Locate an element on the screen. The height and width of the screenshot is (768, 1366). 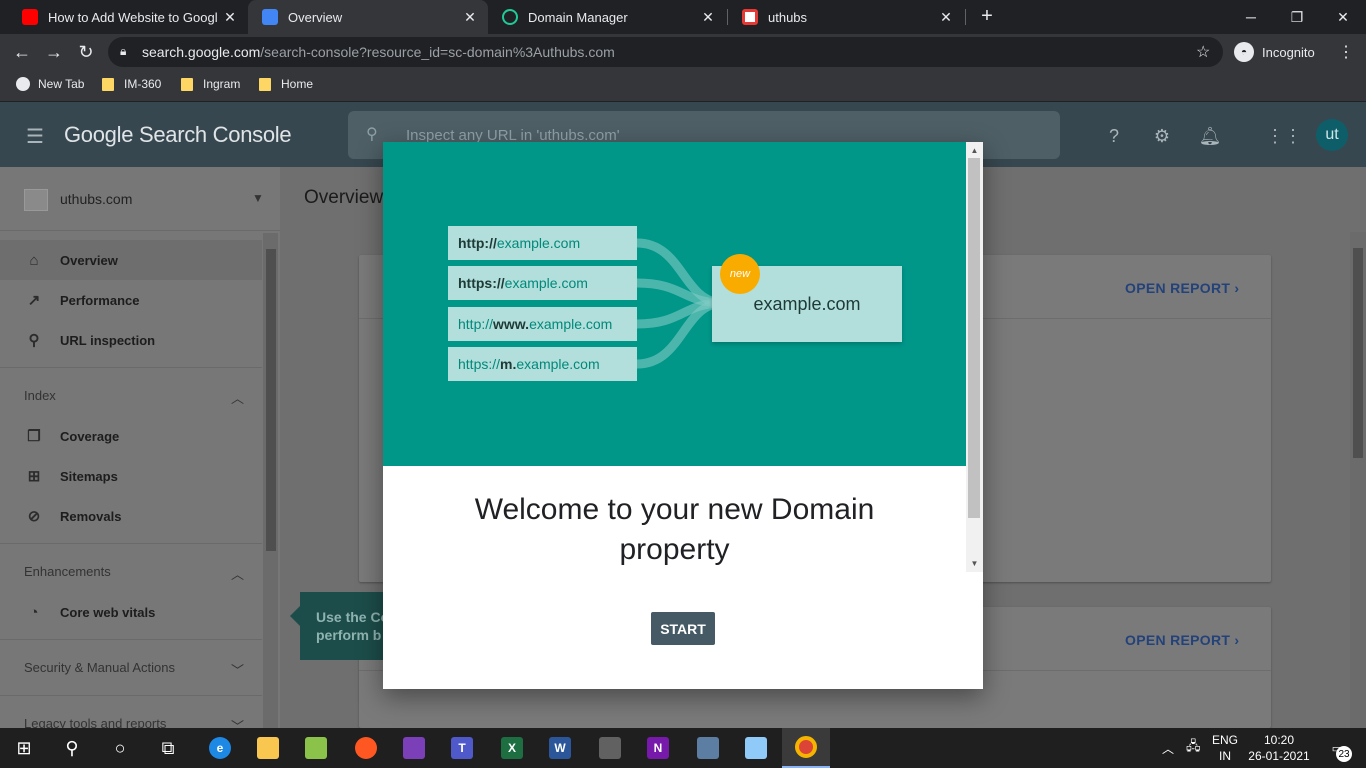
scroll-down-icon: ▼ is located at coordinates (974, 563).